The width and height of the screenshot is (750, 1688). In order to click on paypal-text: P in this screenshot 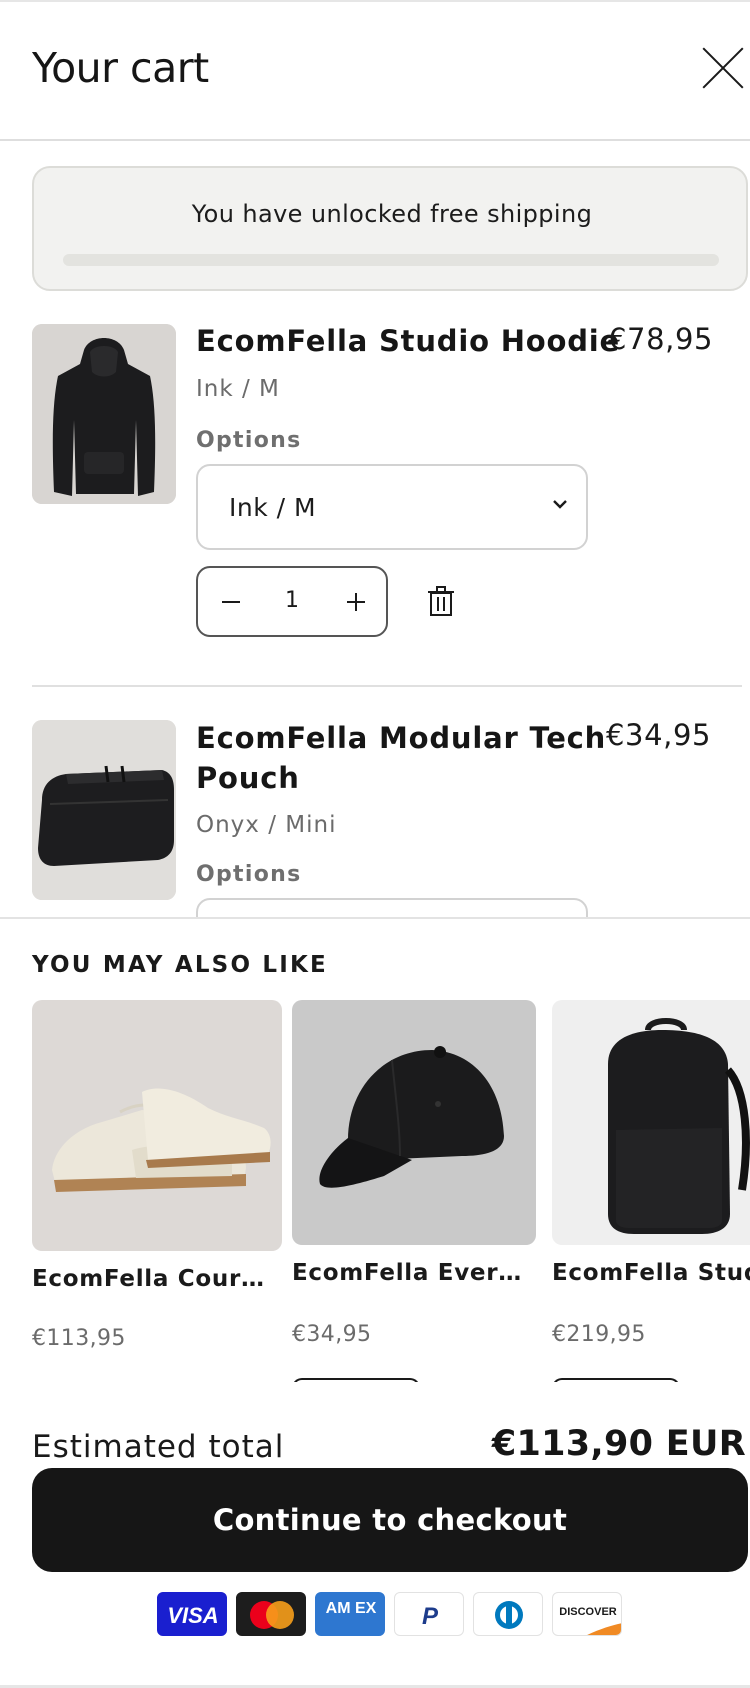, I will do `click(430, 1616)`.